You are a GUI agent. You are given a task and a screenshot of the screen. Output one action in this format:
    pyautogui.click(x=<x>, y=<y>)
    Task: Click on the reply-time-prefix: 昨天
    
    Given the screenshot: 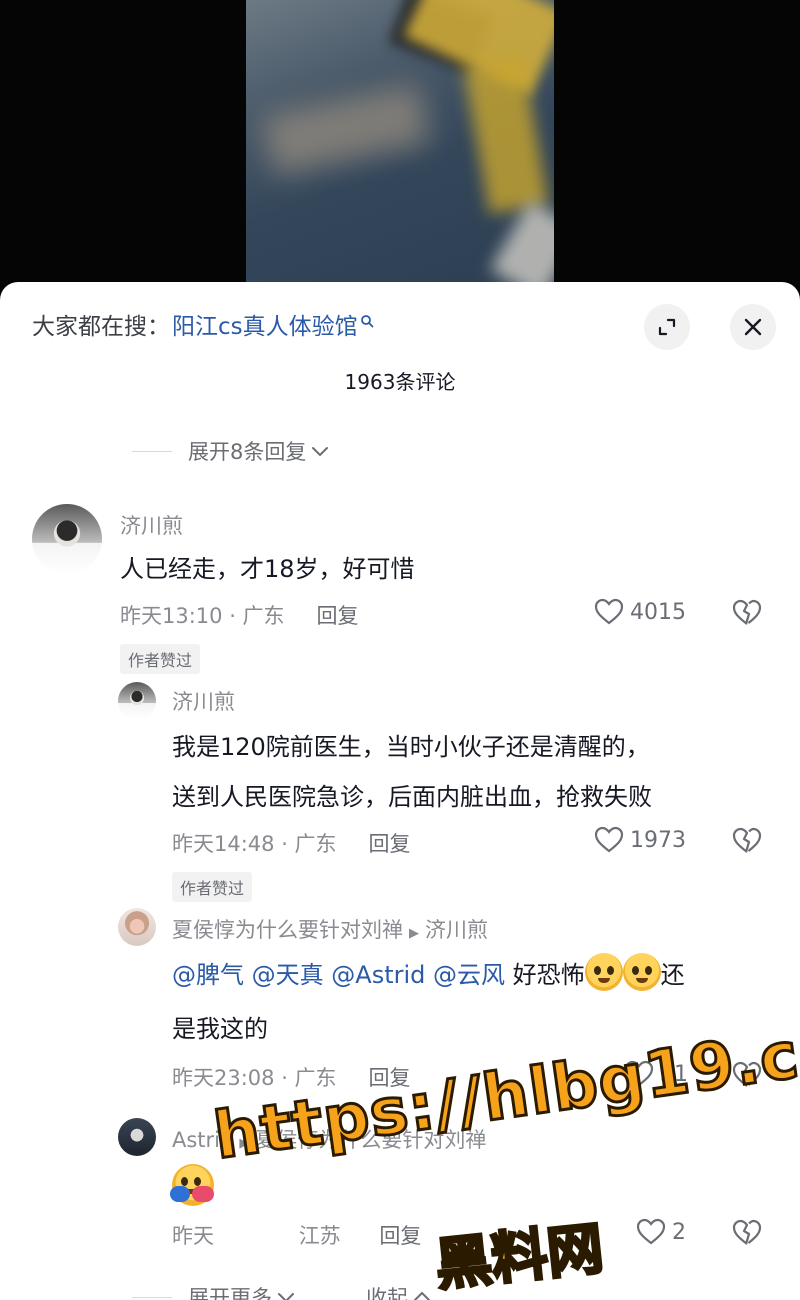 What is the action you would take?
    pyautogui.click(x=193, y=1236)
    